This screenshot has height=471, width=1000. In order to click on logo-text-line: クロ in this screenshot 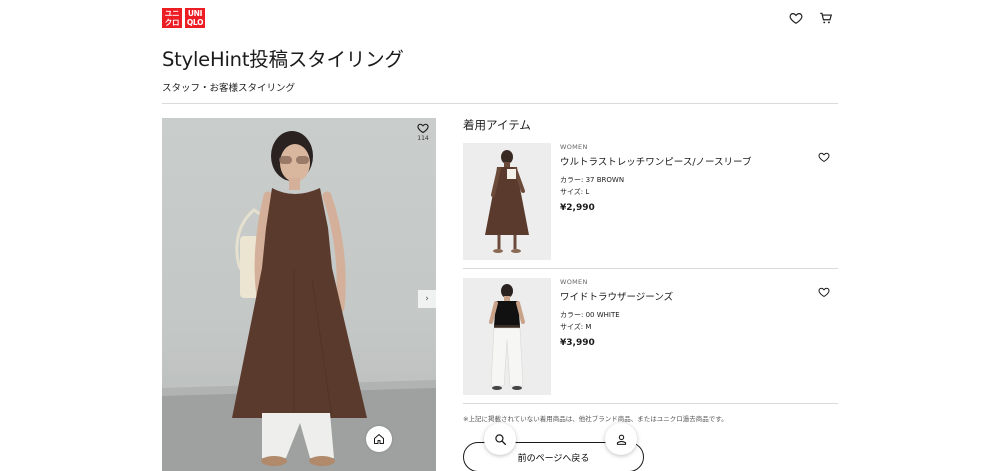, I will do `click(172, 22)`.